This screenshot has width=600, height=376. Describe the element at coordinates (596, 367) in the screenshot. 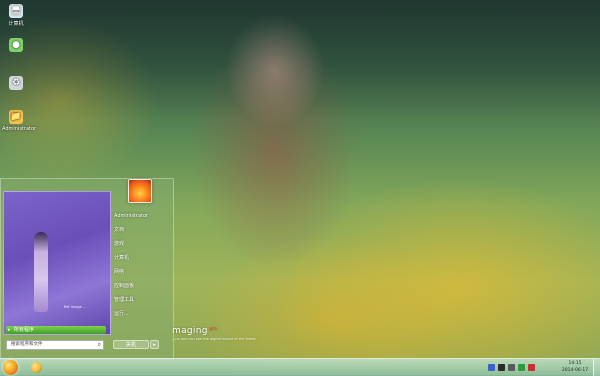

I see `show-desktop-button` at that location.